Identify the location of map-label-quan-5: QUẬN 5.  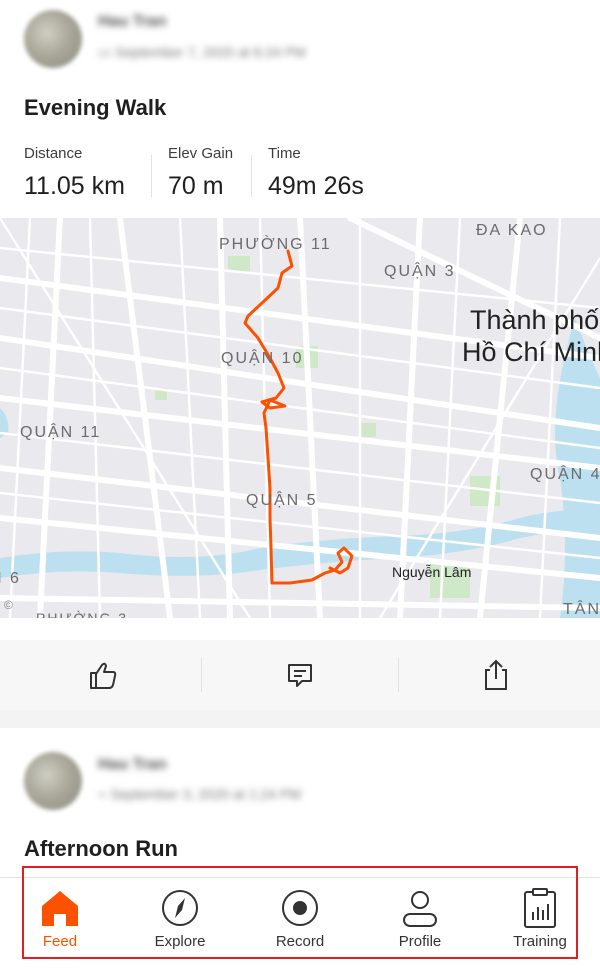
(282, 500).